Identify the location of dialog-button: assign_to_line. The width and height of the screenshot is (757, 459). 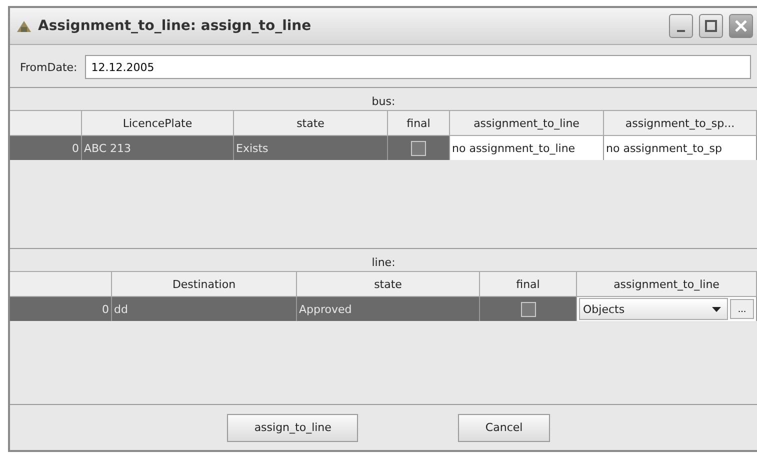
(292, 428).